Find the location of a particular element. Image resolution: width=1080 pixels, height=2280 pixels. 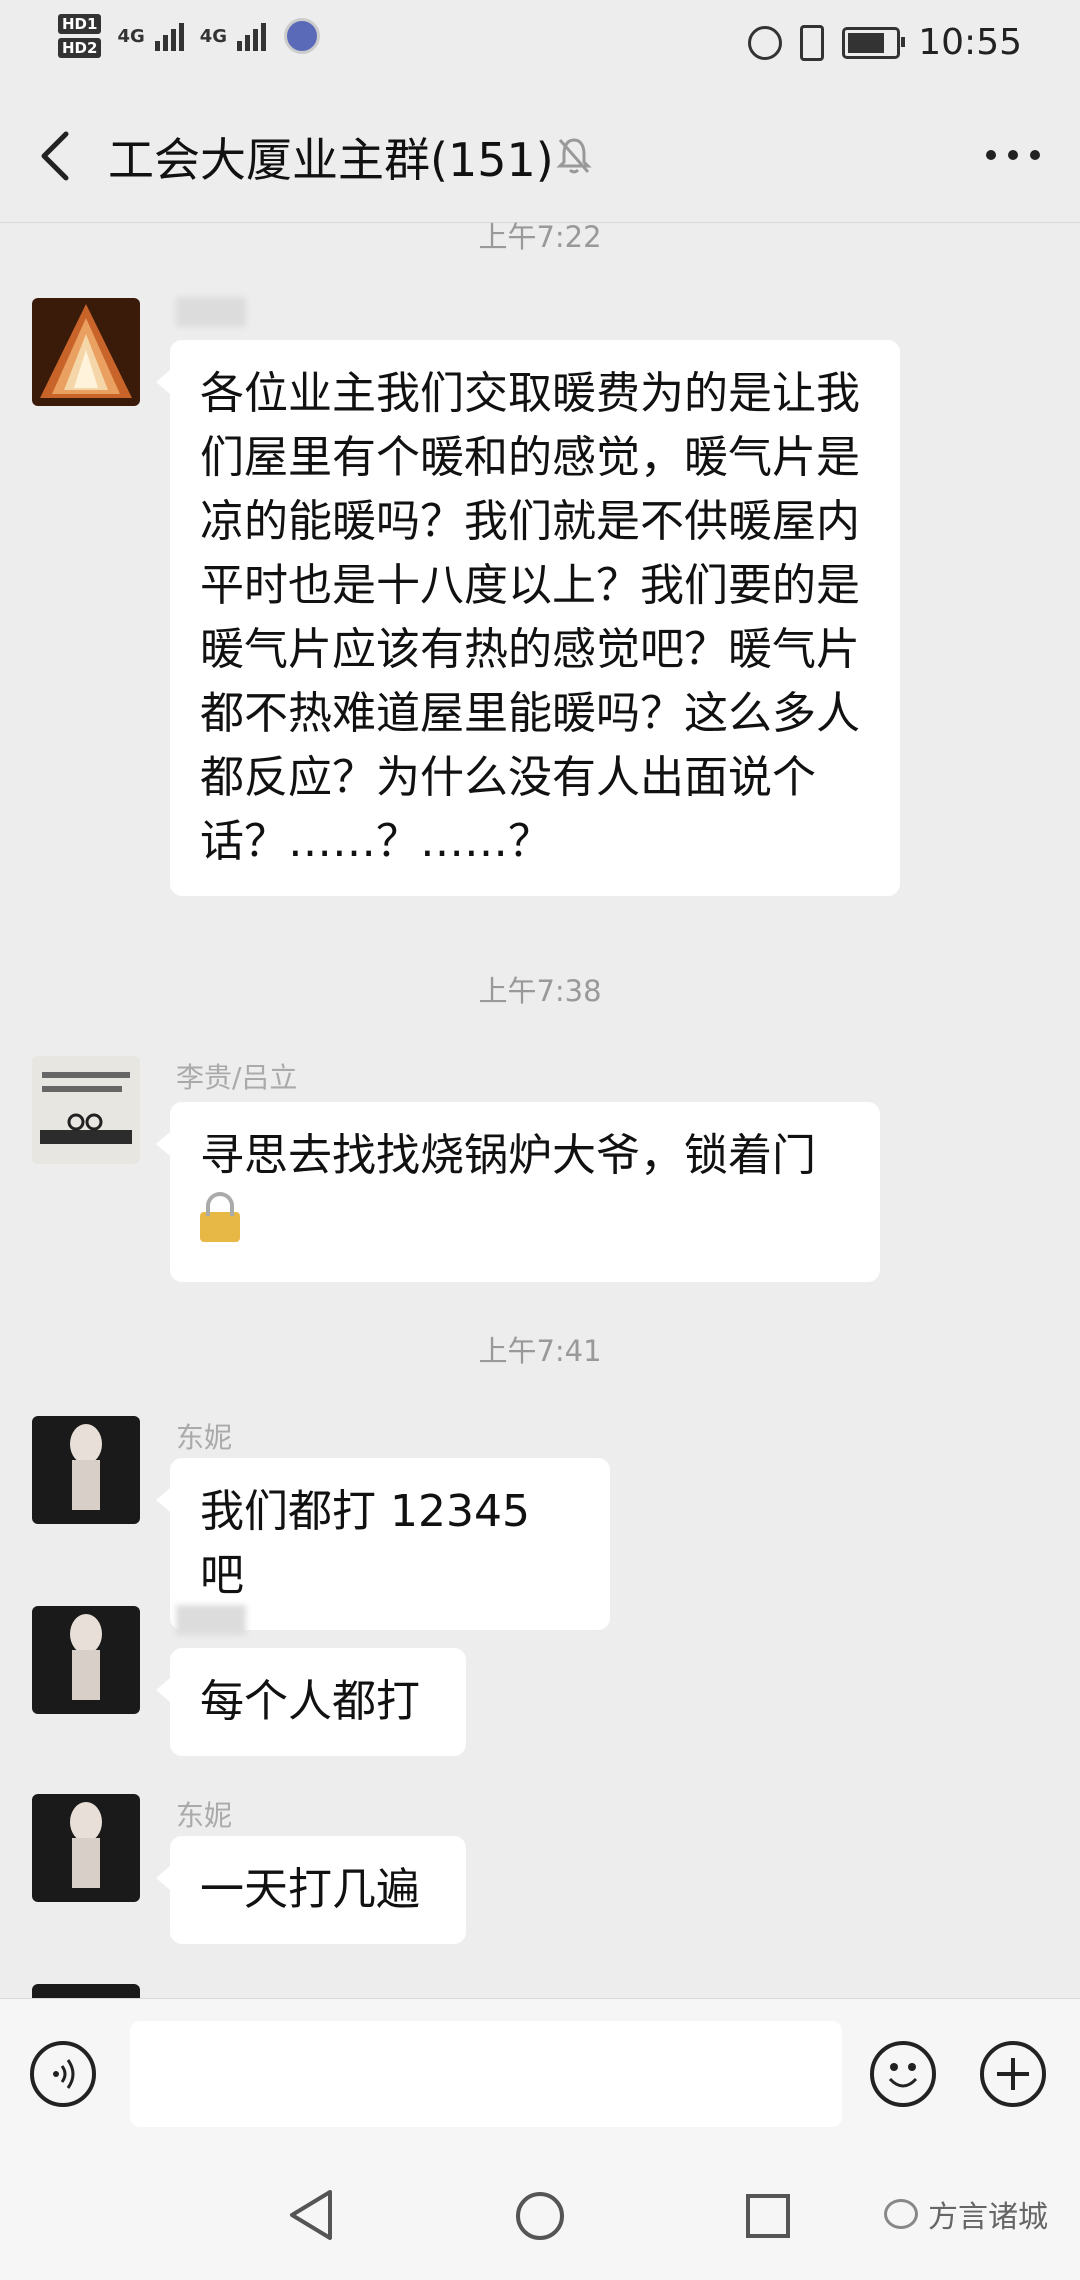

timestamp: 上午7:22 is located at coordinates (540, 238).